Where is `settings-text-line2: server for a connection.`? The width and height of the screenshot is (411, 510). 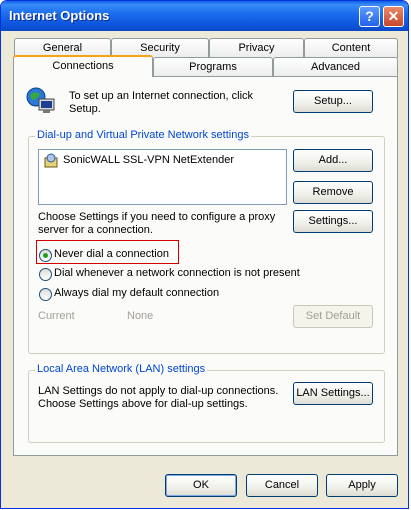
settings-text-line2: server for a connection. is located at coordinates (95, 230).